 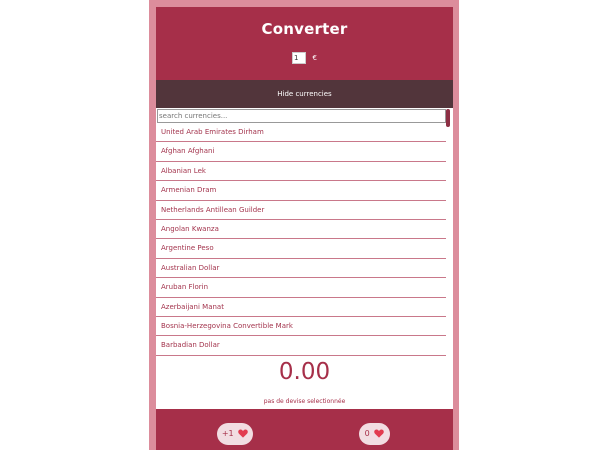 What do you see at coordinates (304, 29) in the screenshot?
I see `app-title: Converter` at bounding box center [304, 29].